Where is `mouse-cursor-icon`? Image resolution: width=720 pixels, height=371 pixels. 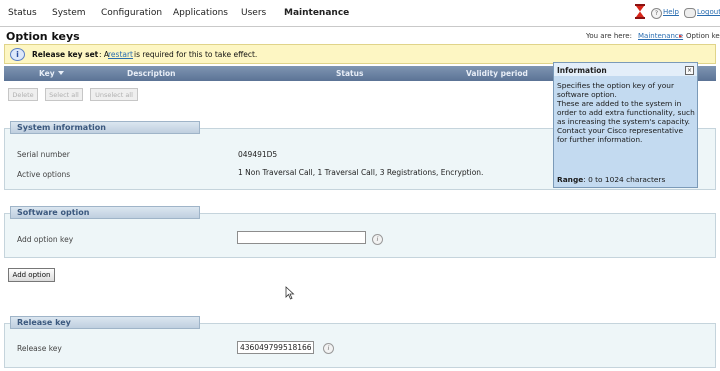
mouse-cursor-icon is located at coordinates (290, 293).